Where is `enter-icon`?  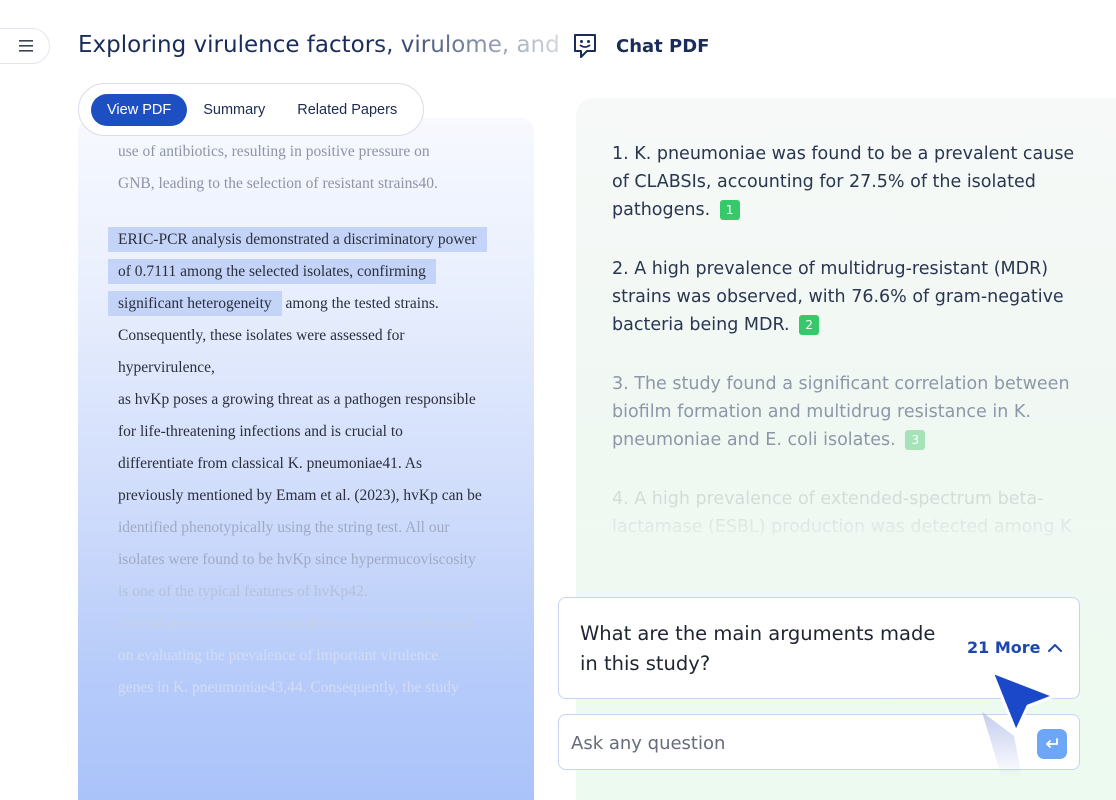
enter-icon is located at coordinates (1052, 743).